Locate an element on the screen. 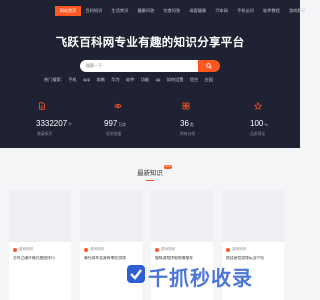  search-input is located at coordinates (139, 66).